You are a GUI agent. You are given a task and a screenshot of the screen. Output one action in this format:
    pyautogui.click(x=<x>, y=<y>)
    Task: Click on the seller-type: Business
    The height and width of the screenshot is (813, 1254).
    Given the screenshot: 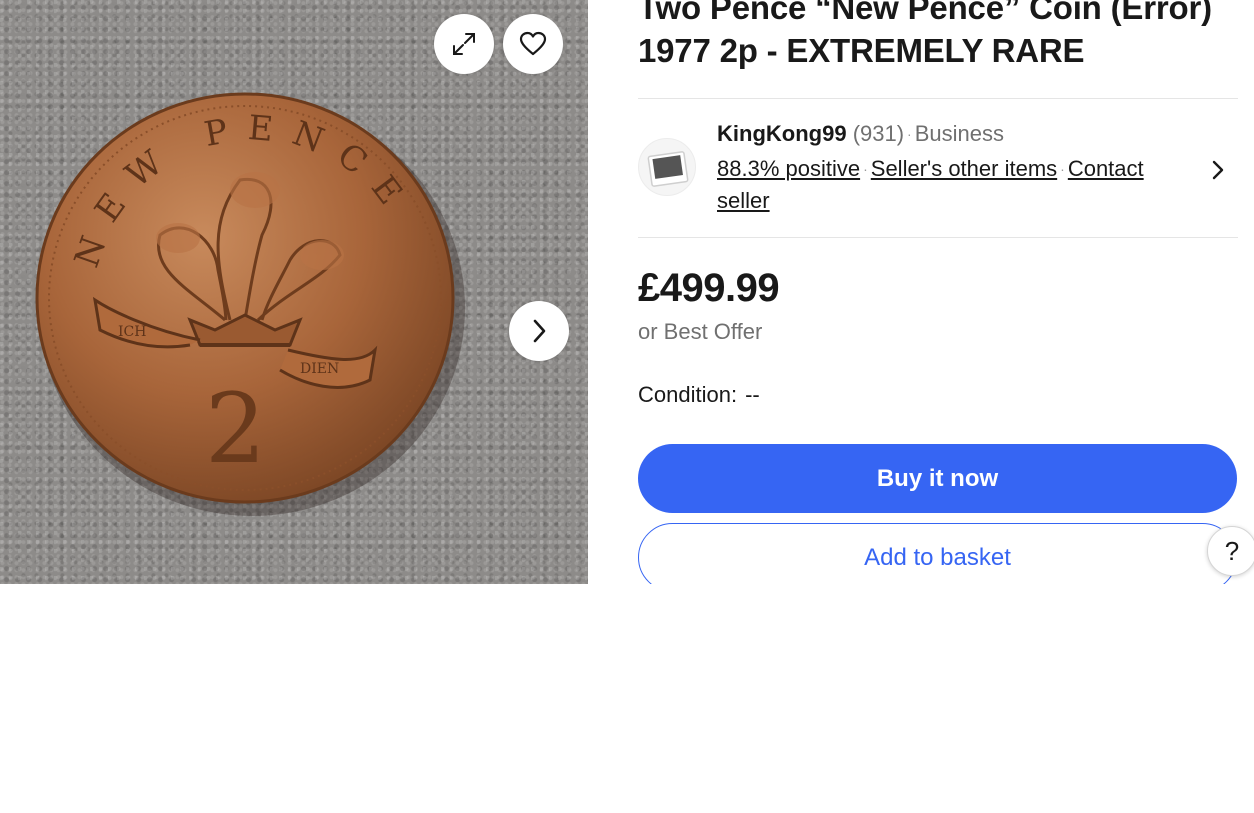 What is the action you would take?
    pyautogui.click(x=959, y=133)
    